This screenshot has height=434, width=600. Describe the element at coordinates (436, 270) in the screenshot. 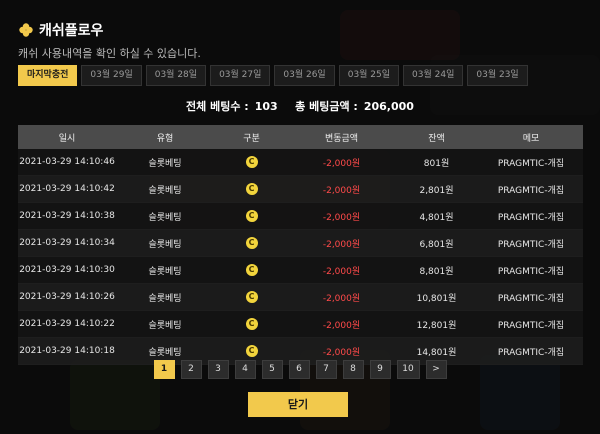

I see `cell-balance: 8,801원` at that location.